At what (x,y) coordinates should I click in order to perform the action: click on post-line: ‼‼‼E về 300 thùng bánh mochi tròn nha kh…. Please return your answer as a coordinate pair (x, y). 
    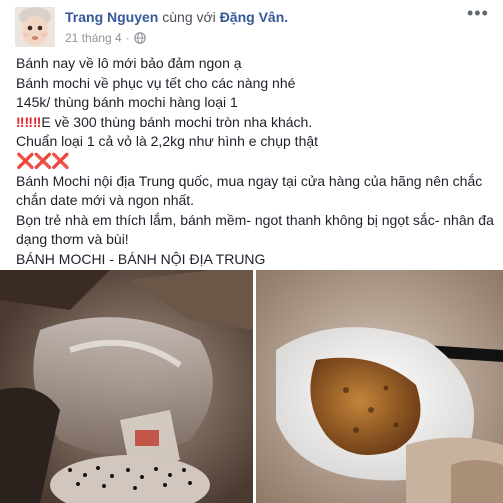
    Looking at the image, I should click on (256, 123).